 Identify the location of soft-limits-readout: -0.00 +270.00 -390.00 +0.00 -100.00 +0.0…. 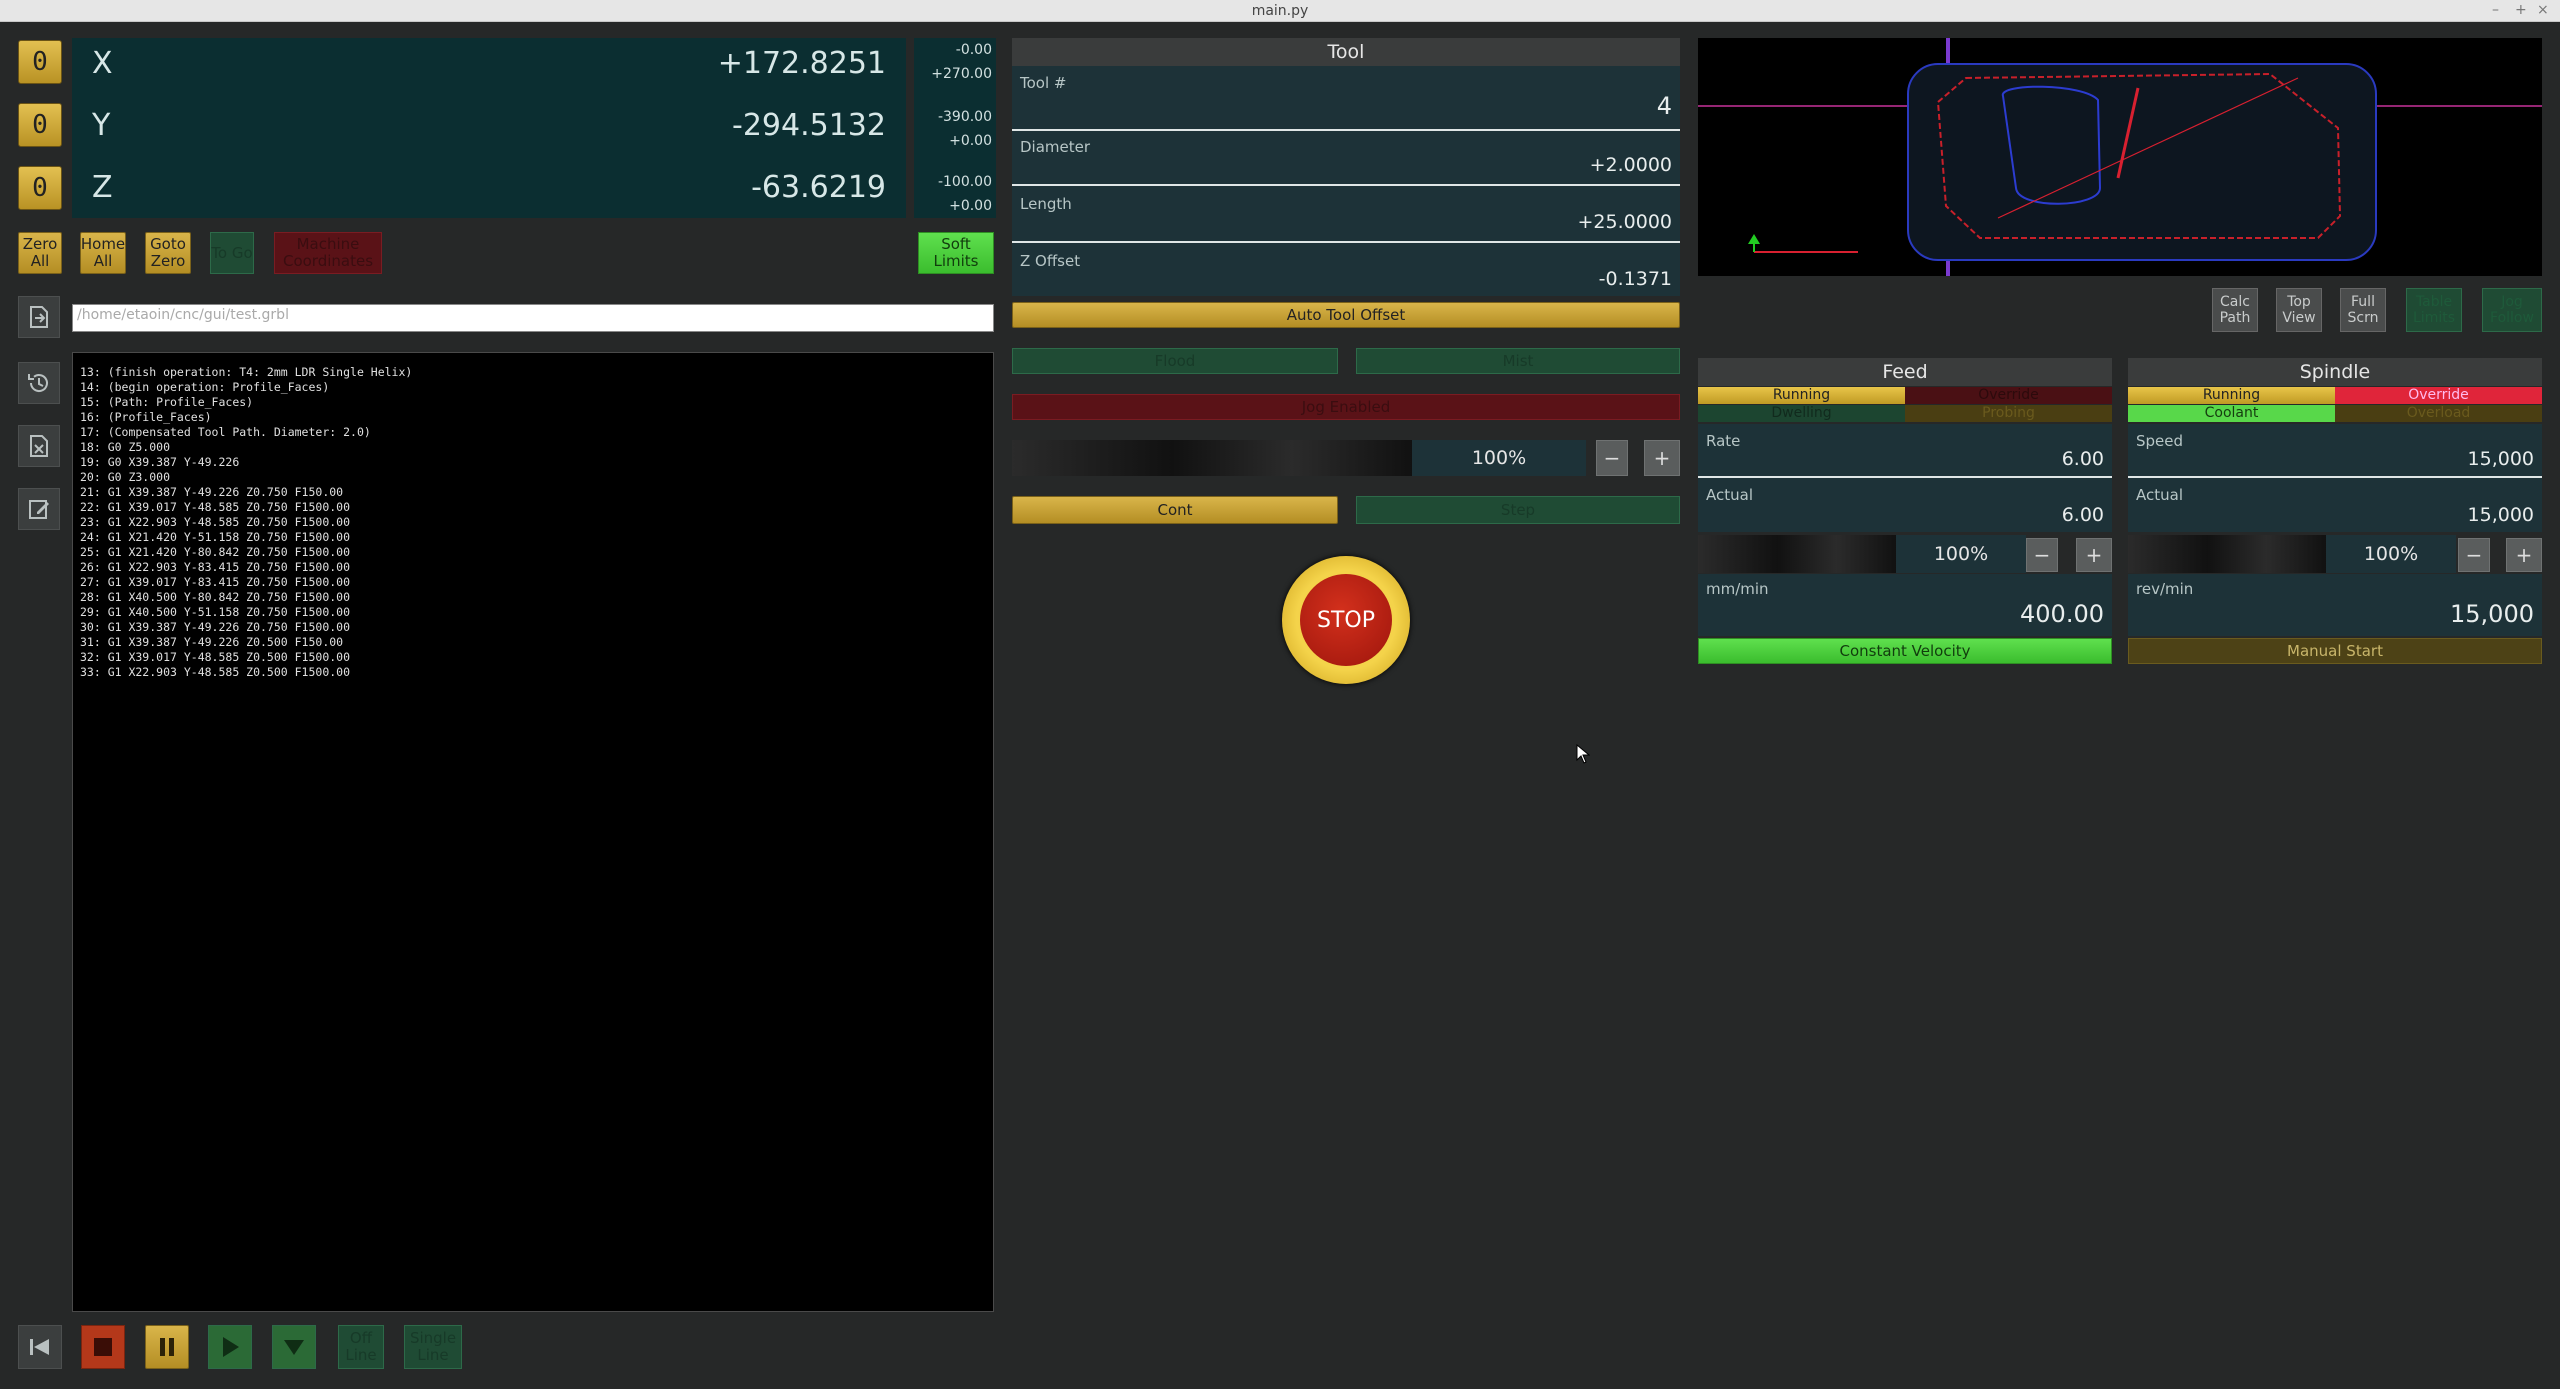
(955, 128).